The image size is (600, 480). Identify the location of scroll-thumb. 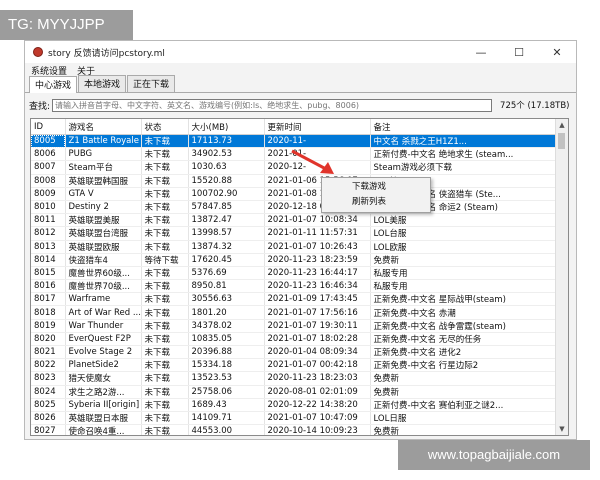
(561, 141).